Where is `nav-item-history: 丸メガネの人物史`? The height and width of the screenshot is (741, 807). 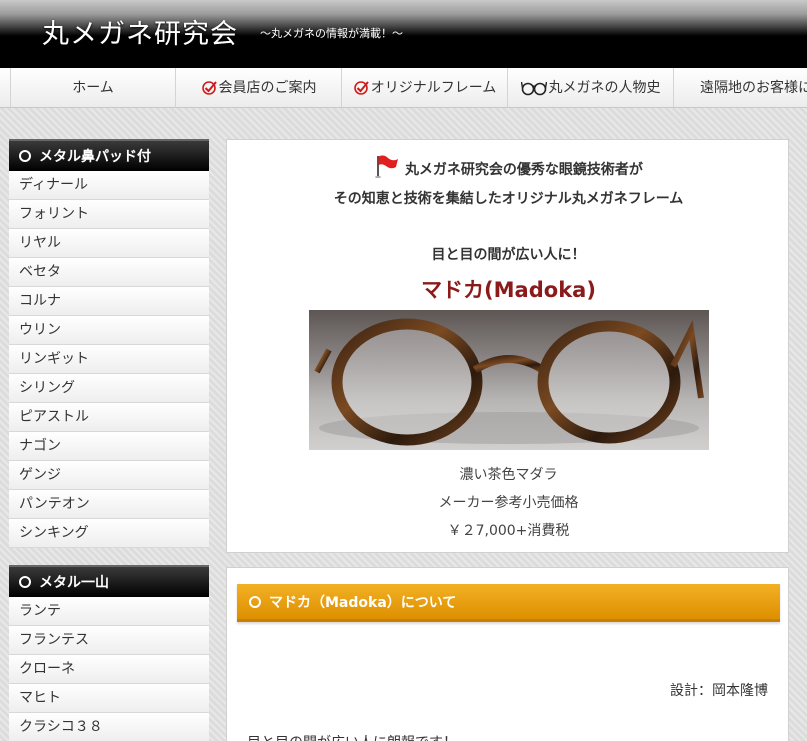 nav-item-history: 丸メガネの人物史 is located at coordinates (590, 87).